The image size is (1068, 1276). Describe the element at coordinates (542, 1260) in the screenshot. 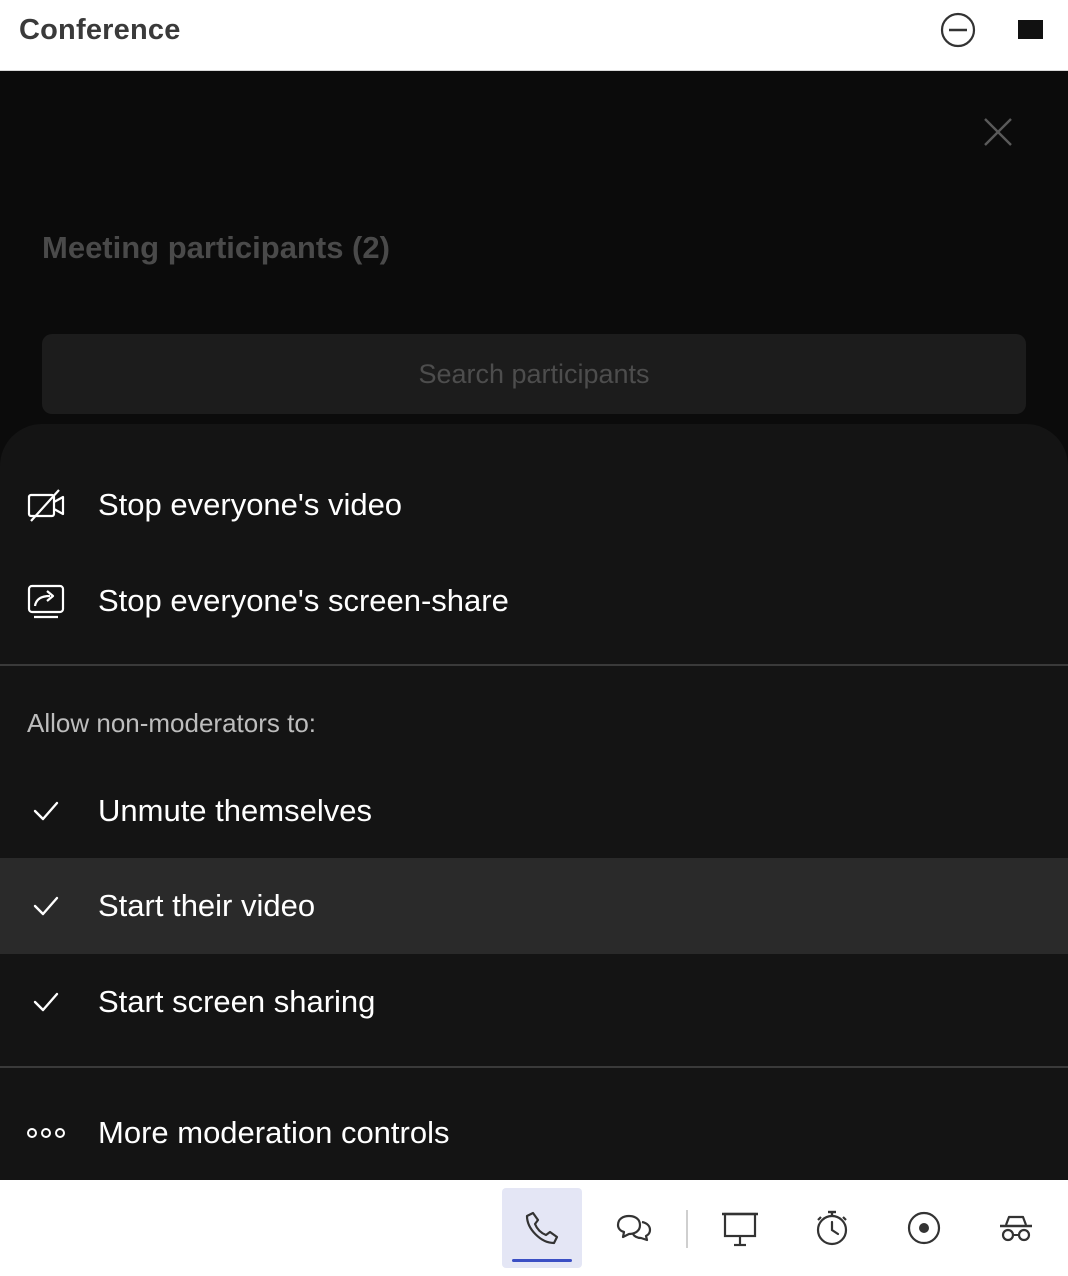

I see `active-indicator` at that location.